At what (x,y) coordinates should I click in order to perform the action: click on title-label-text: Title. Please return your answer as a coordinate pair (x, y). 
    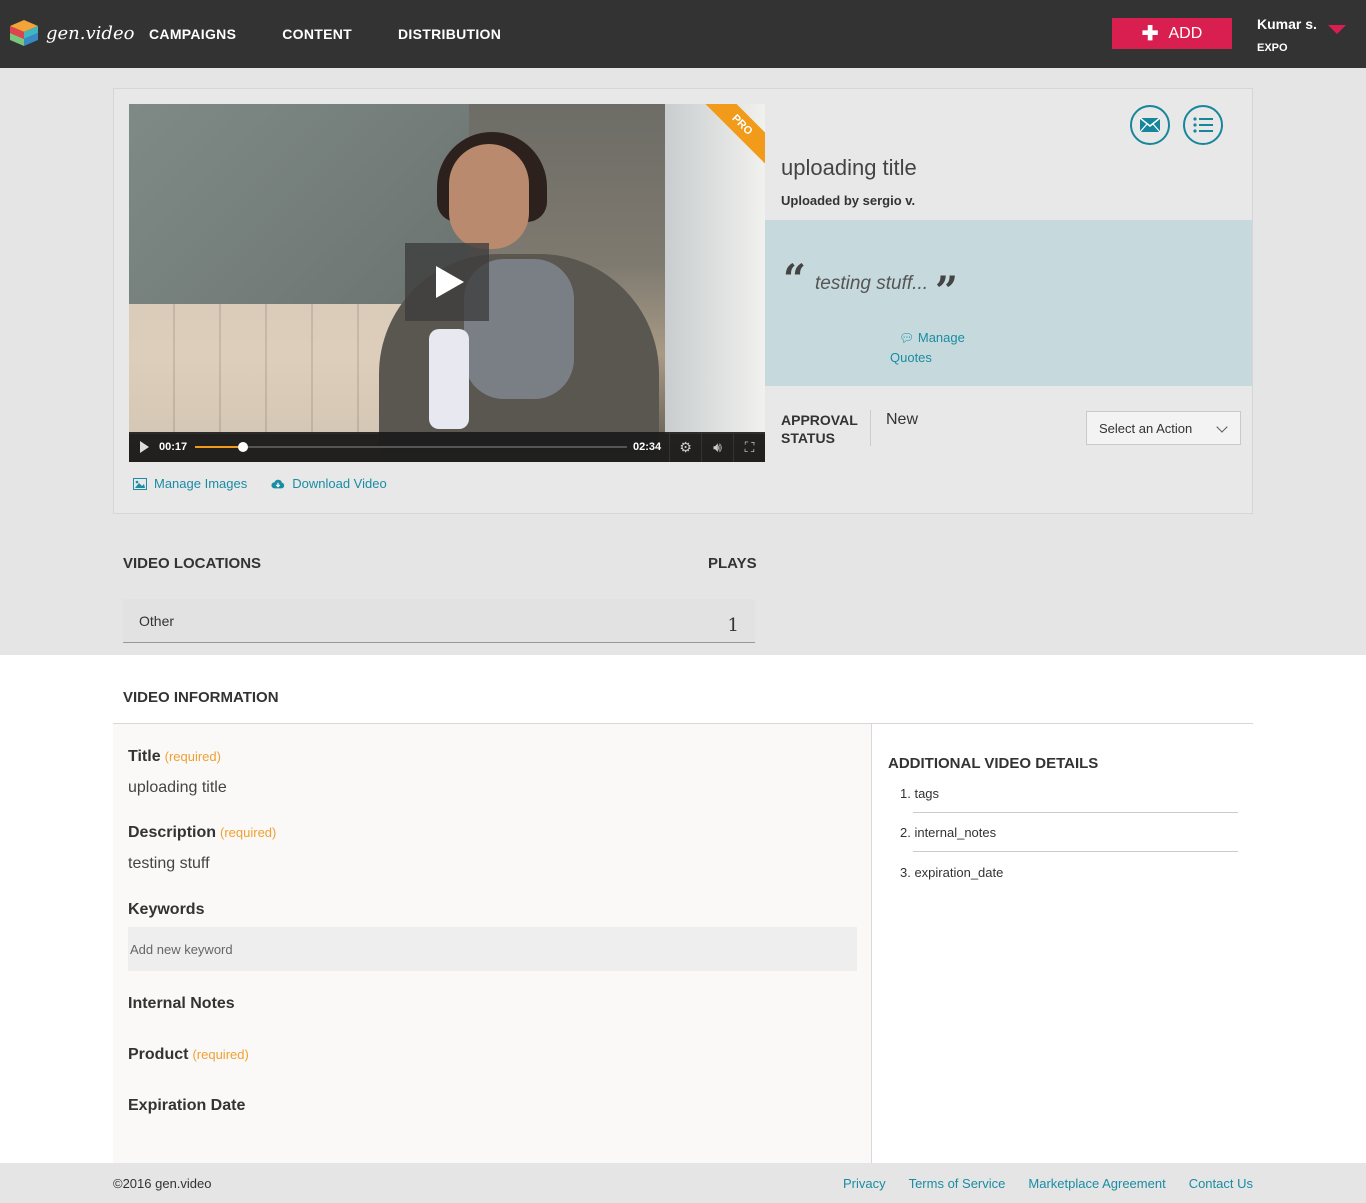
    Looking at the image, I should click on (144, 756).